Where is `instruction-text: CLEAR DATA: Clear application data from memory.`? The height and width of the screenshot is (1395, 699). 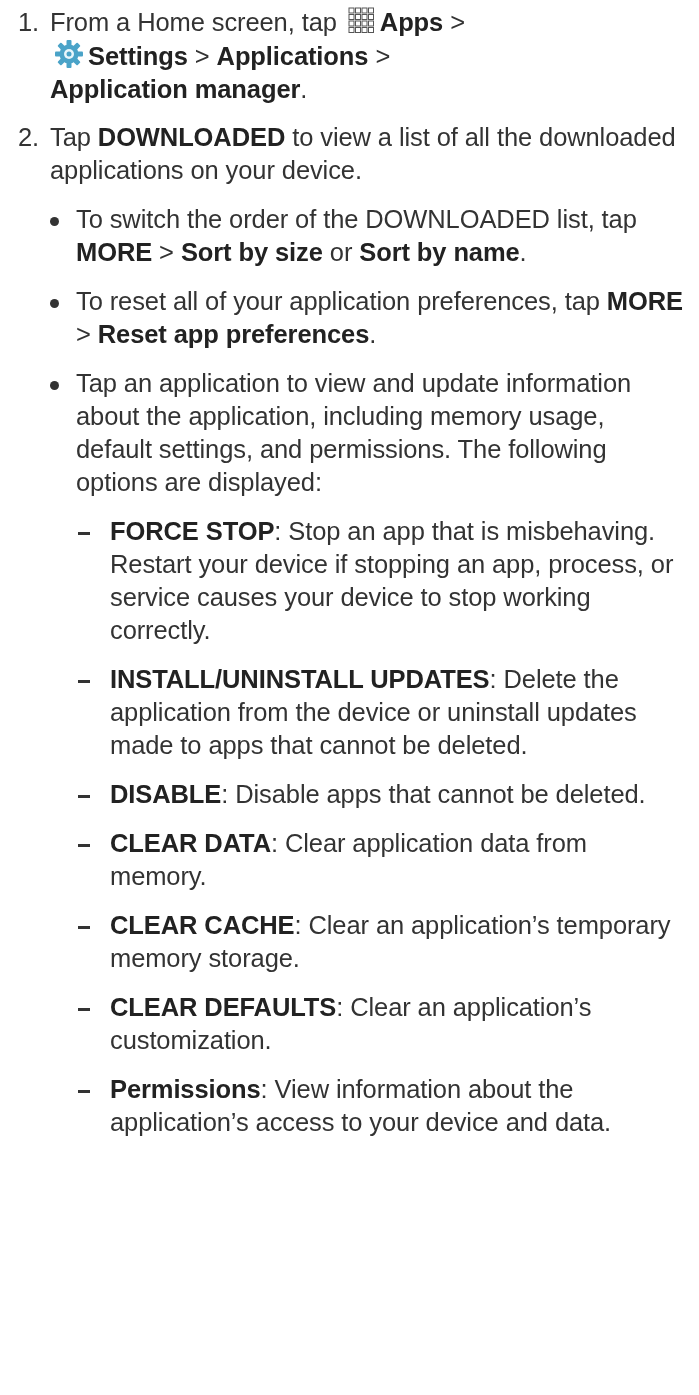
instruction-text: CLEAR DATA: Clear application data from memory. is located at coordinates (348, 859).